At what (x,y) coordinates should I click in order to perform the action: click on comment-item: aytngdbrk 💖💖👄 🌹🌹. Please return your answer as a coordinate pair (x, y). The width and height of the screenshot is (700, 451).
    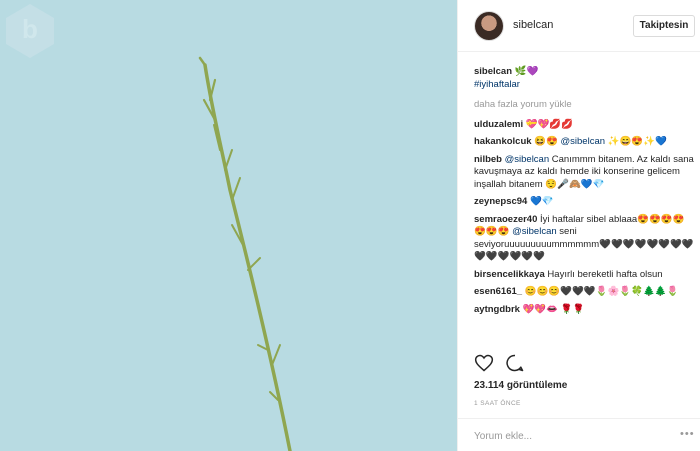
    Looking at the image, I should click on (585, 310).